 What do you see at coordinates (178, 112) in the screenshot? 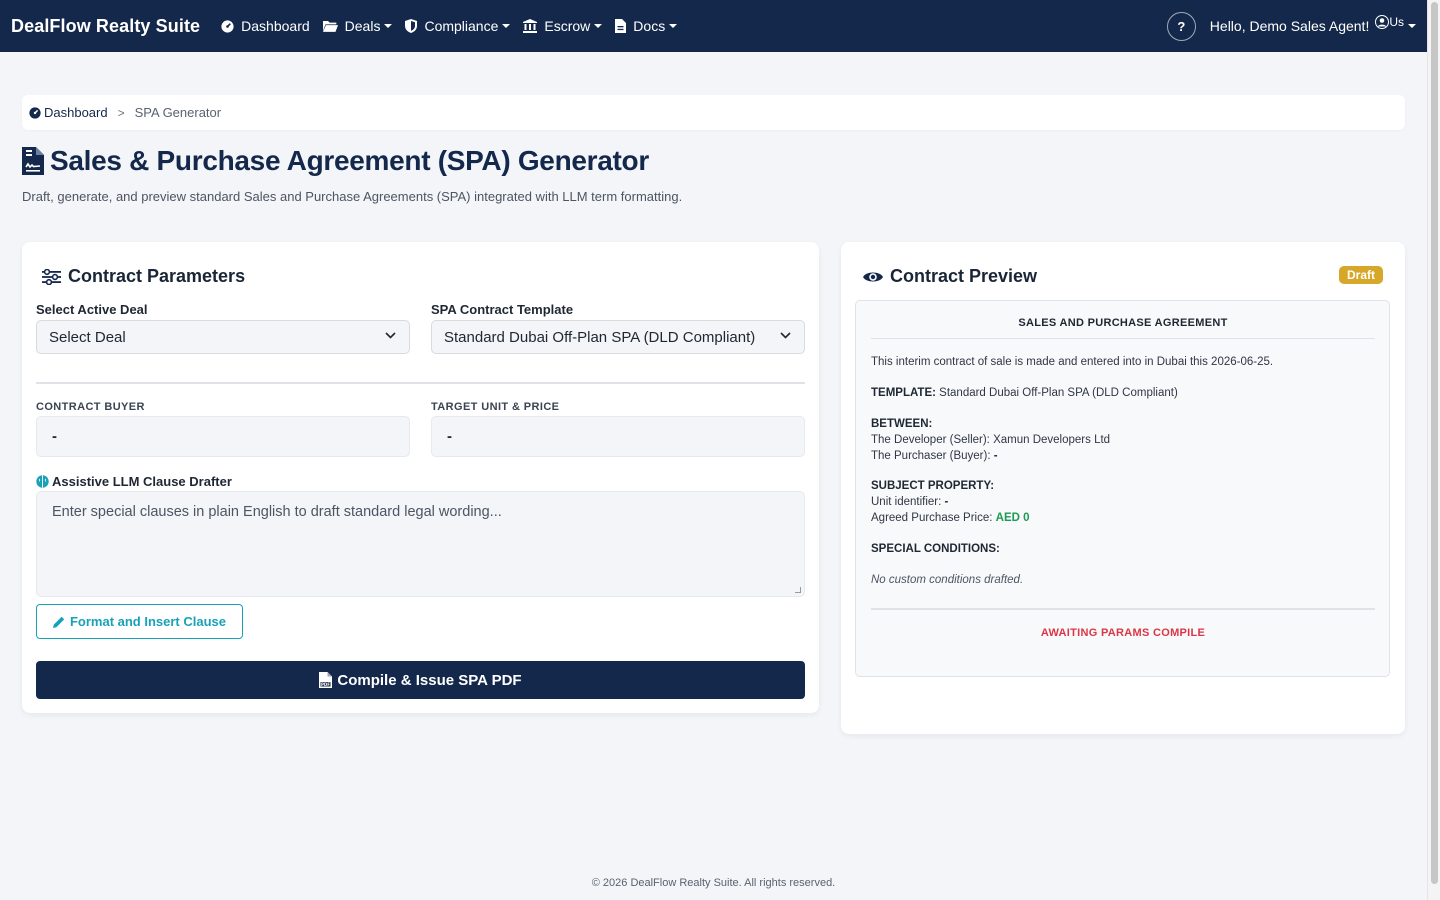
I see `breadcrumb-current: SPA Generator` at bounding box center [178, 112].